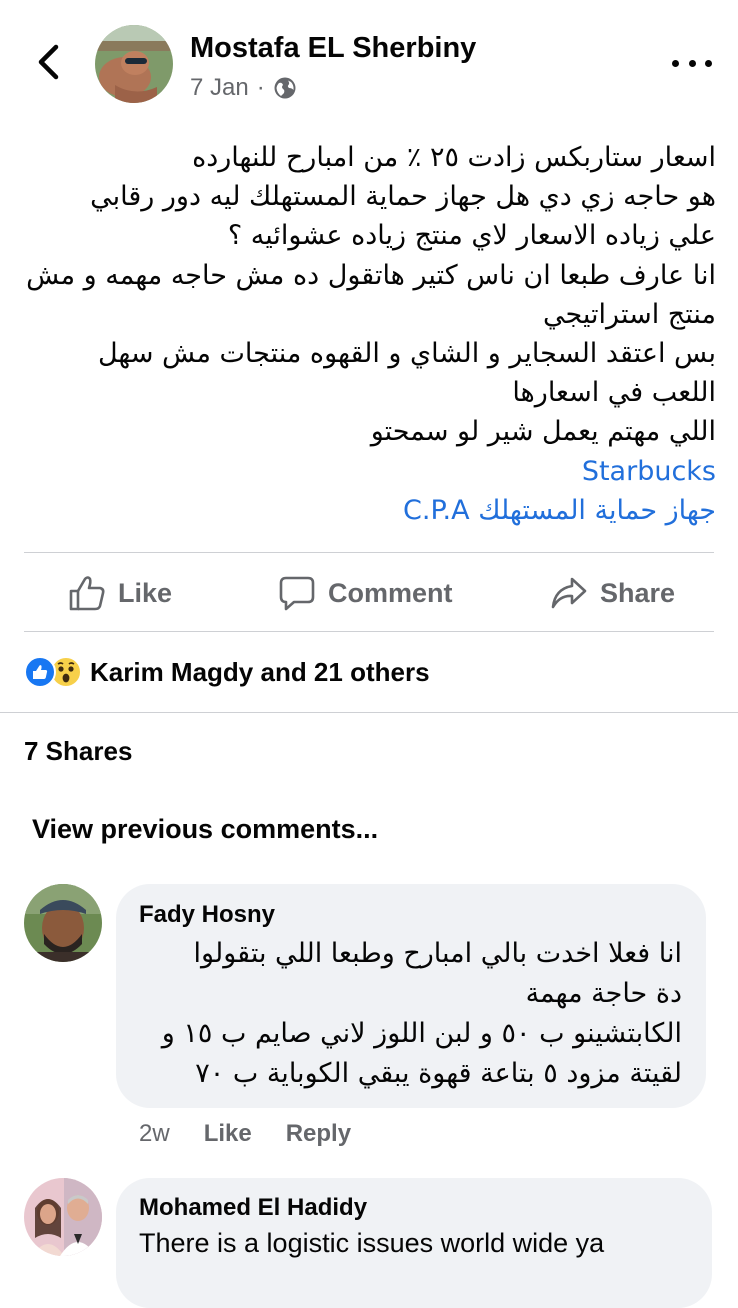  Describe the element at coordinates (297, 593) in the screenshot. I see `comment-bubble-icon` at that location.